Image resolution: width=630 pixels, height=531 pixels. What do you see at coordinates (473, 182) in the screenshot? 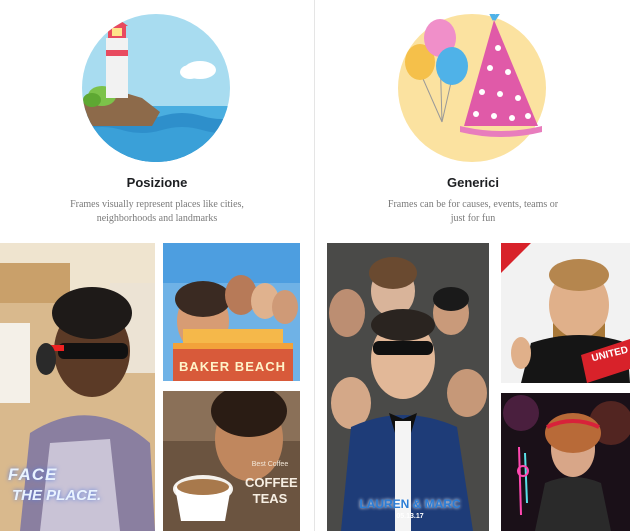
I see `category-title: Generici` at bounding box center [473, 182].